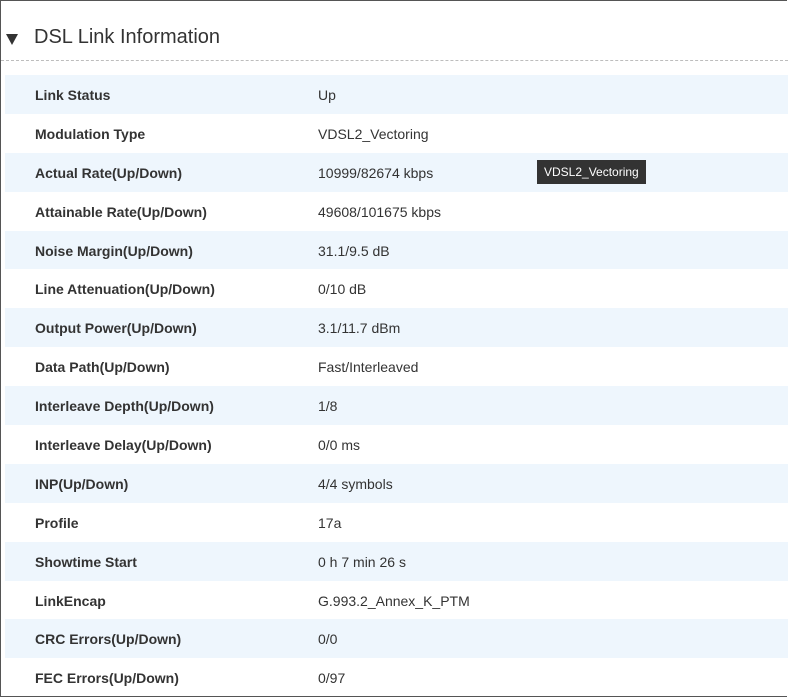 Image resolution: width=788 pixels, height=698 pixels. I want to click on collapse-triangle-icon, so click(12, 39).